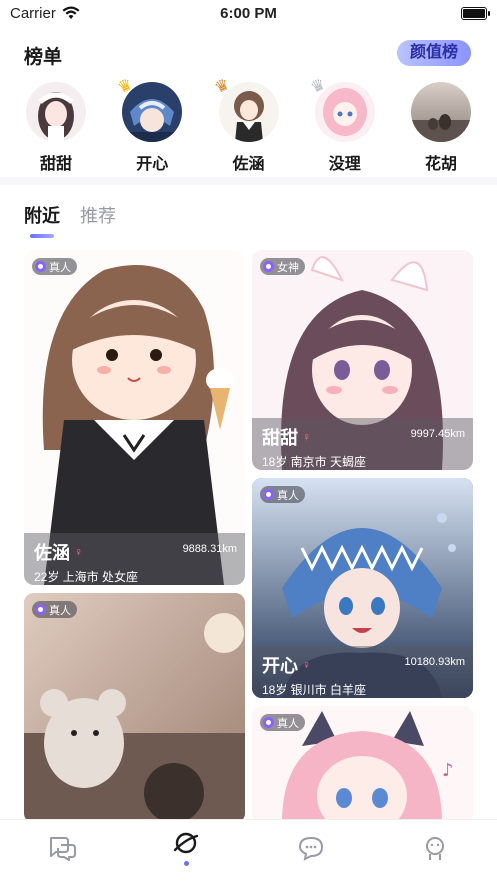 This screenshot has height=883, width=497. What do you see at coordinates (314, 690) in the screenshot?
I see `card-meta: 18岁 银川市 白羊座` at bounding box center [314, 690].